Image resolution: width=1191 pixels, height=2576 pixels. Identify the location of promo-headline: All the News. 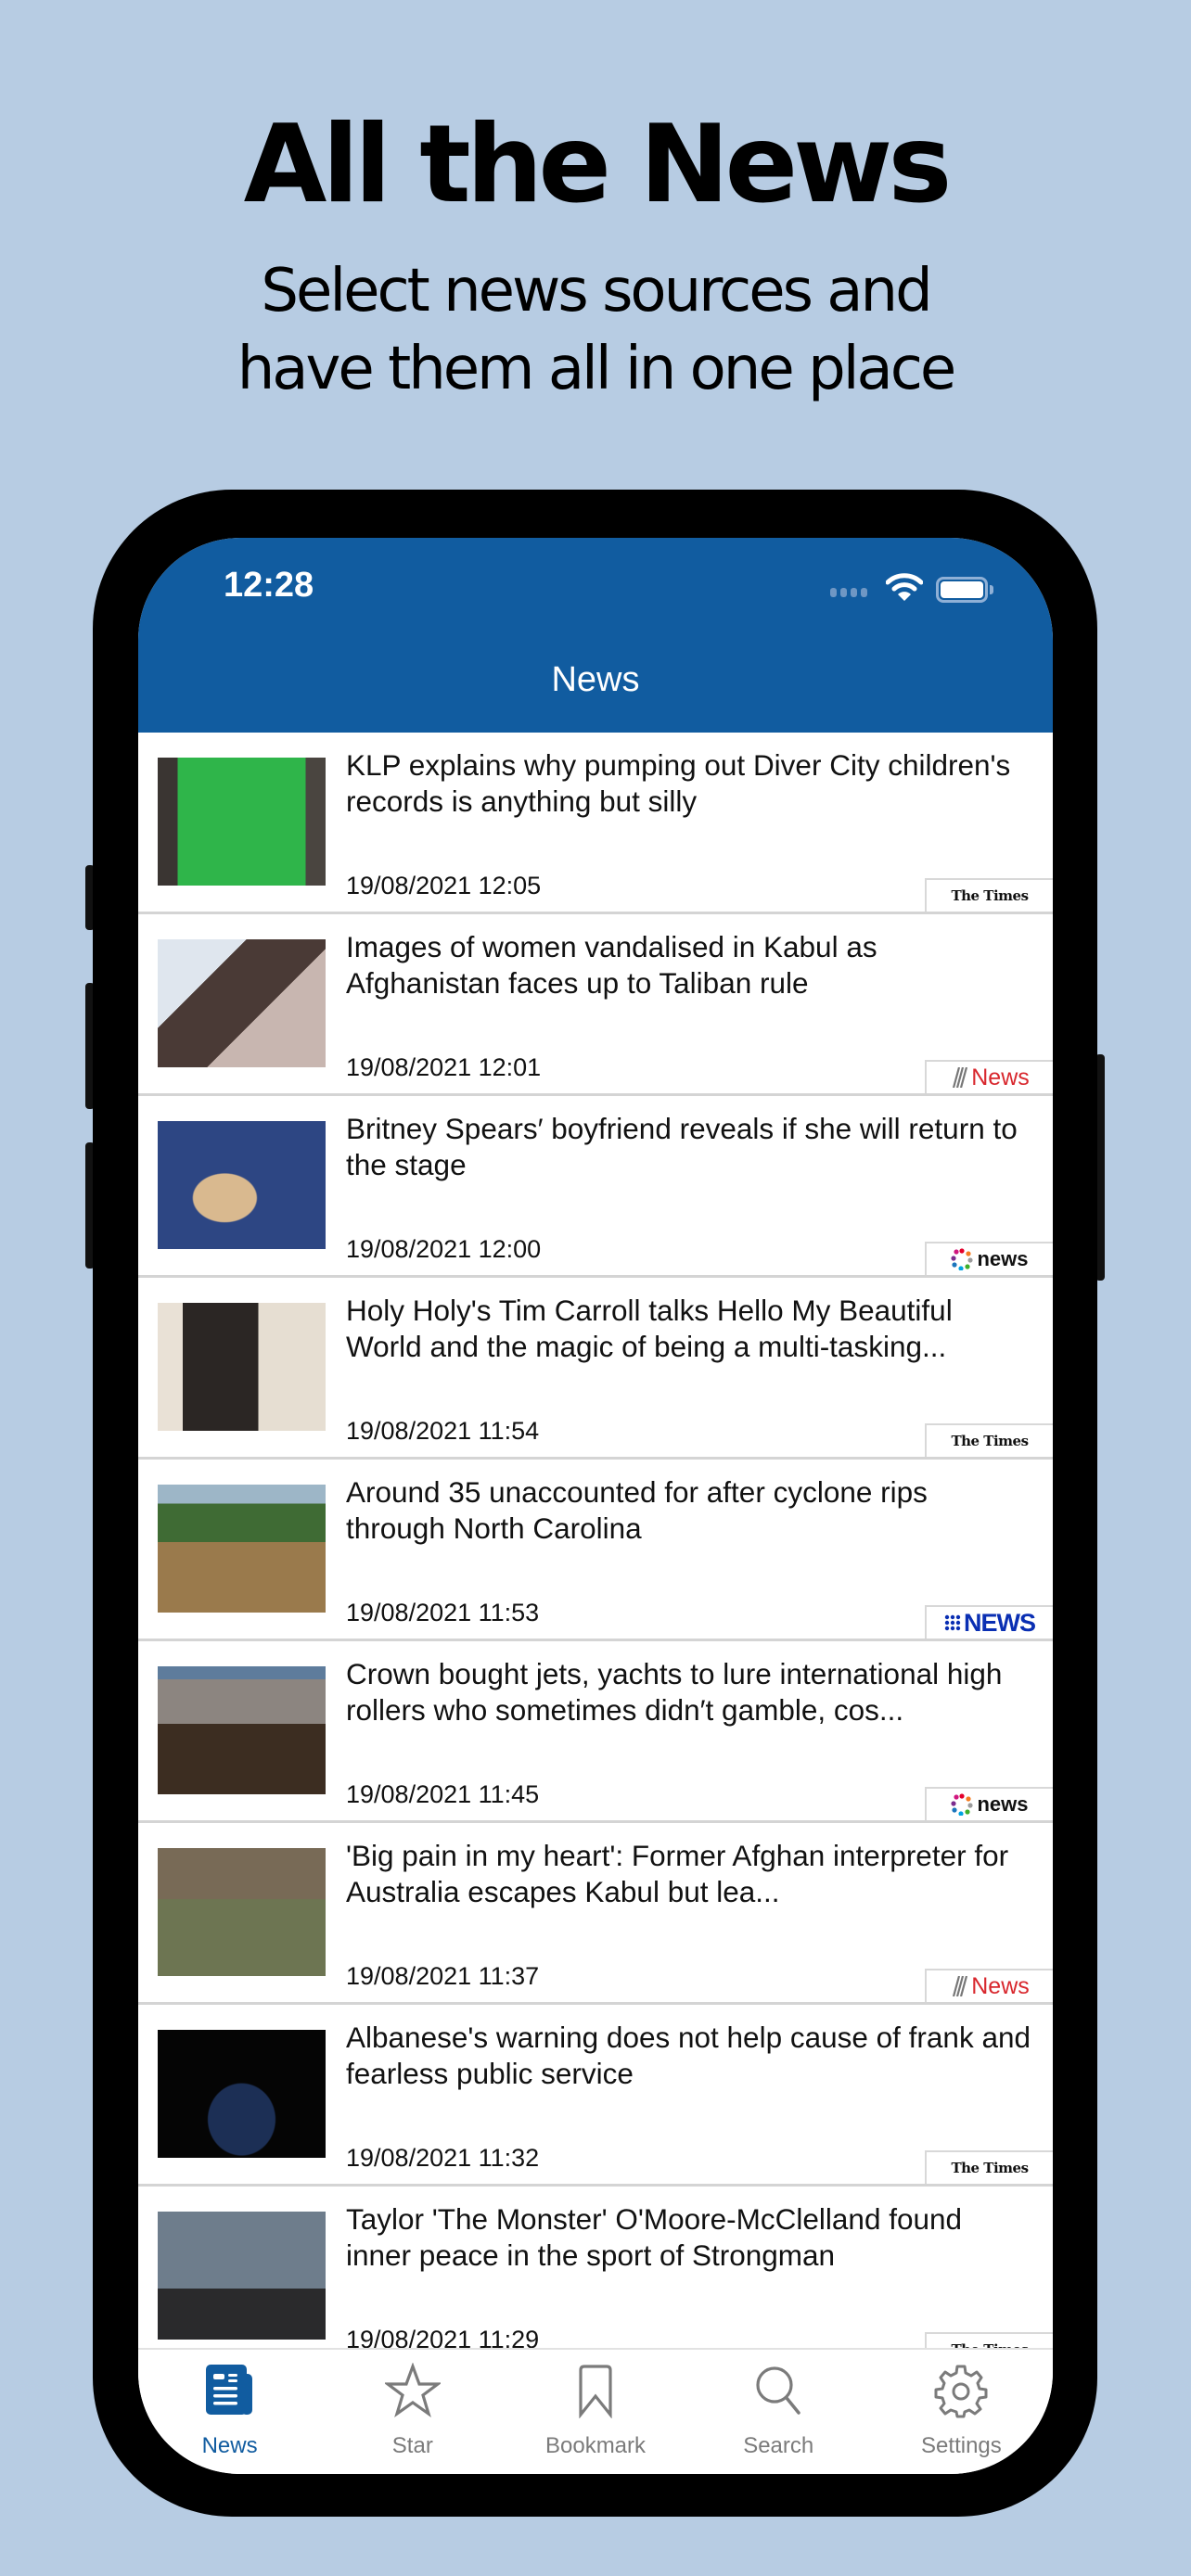
(598, 165).